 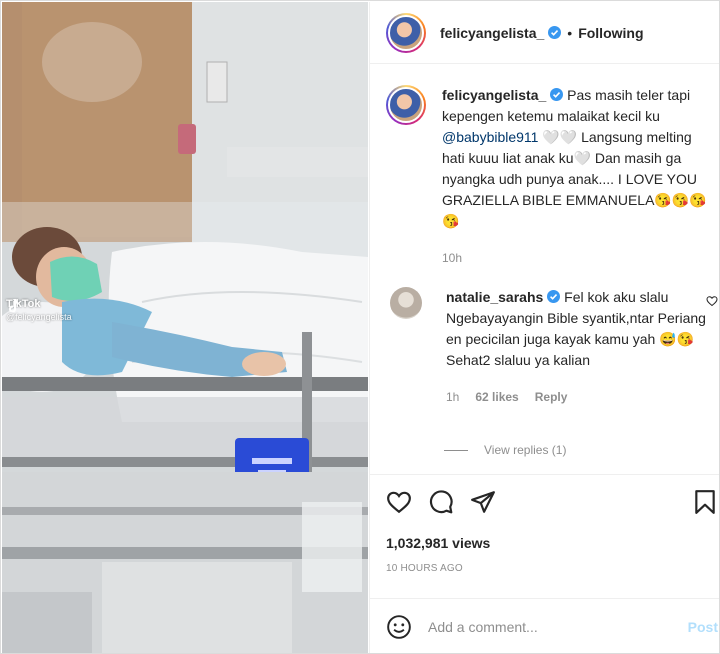 What do you see at coordinates (610, 33) in the screenshot?
I see `following-button: Following` at bounding box center [610, 33].